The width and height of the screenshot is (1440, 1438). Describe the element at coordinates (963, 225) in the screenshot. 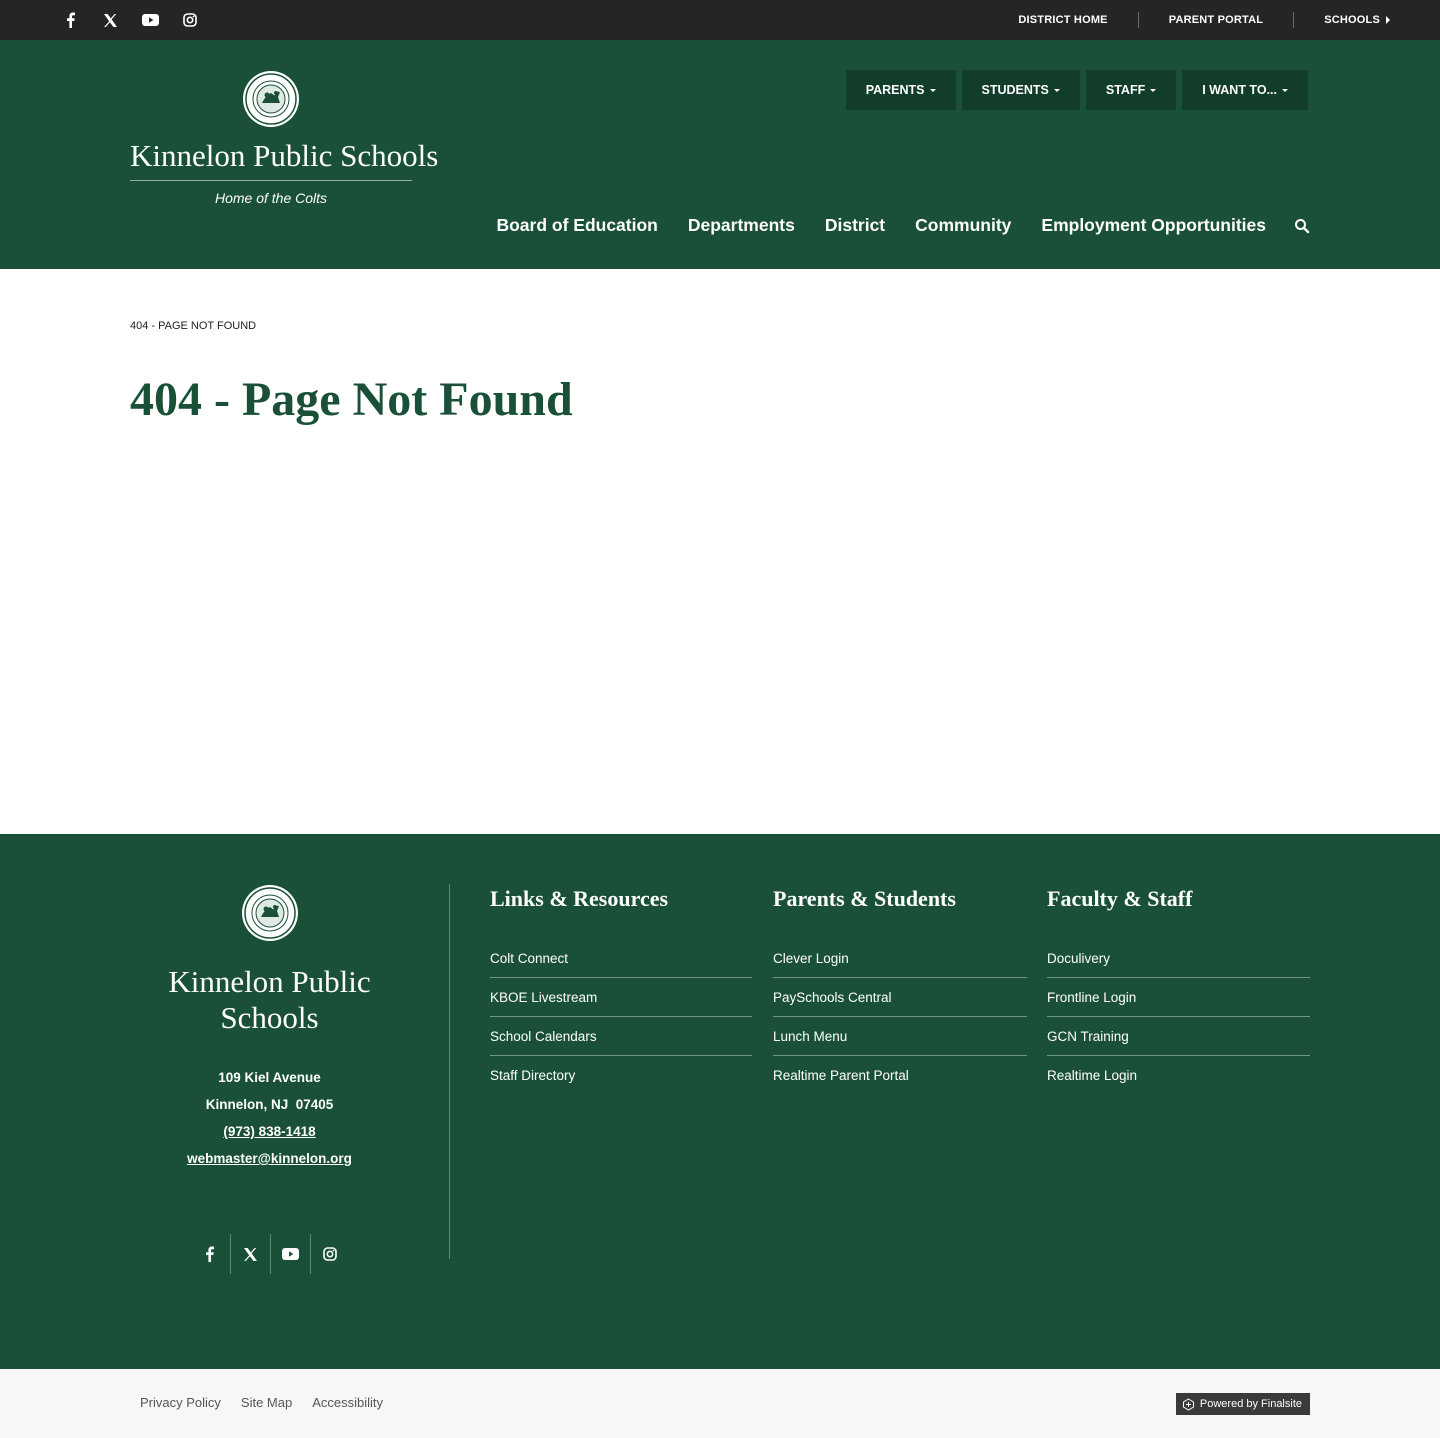

I see `nav-community: Community` at that location.